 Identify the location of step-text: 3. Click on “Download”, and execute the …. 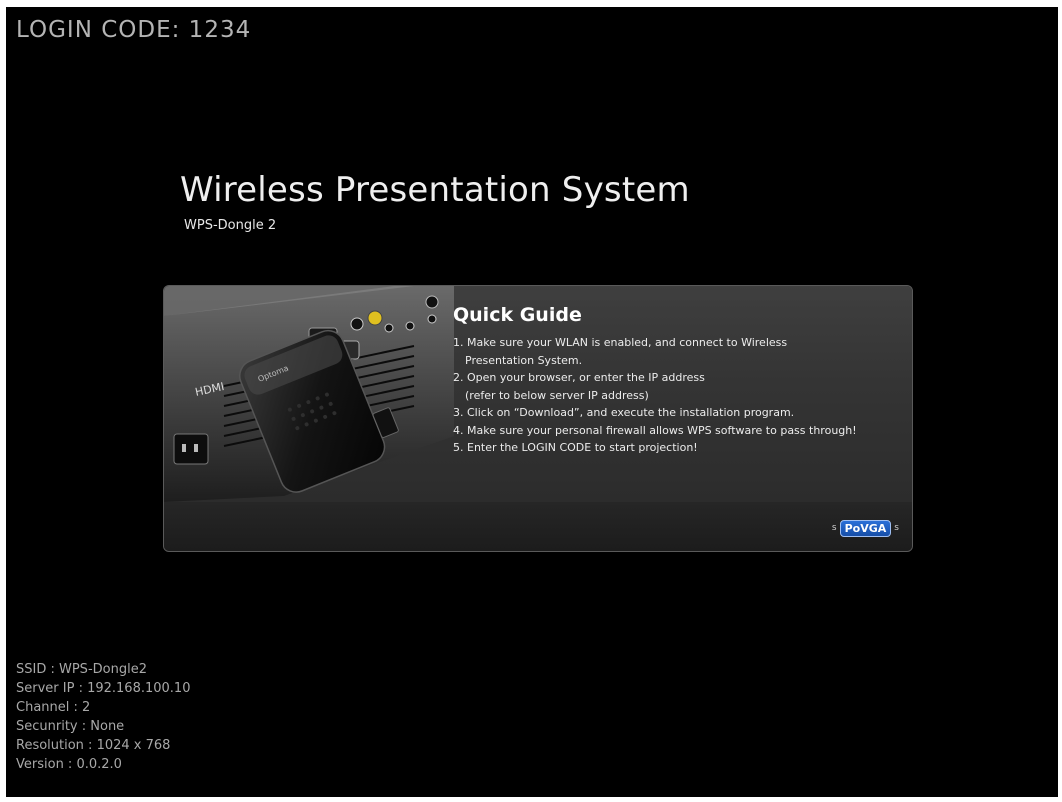
(624, 412).